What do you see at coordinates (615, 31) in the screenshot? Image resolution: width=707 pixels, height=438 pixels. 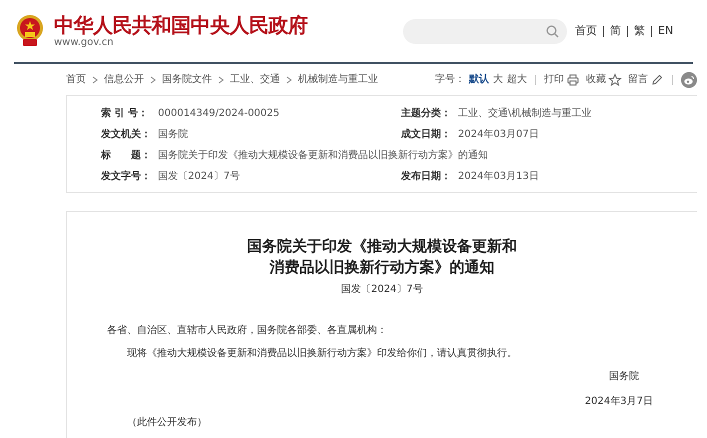 I see `nav-link: 简` at bounding box center [615, 31].